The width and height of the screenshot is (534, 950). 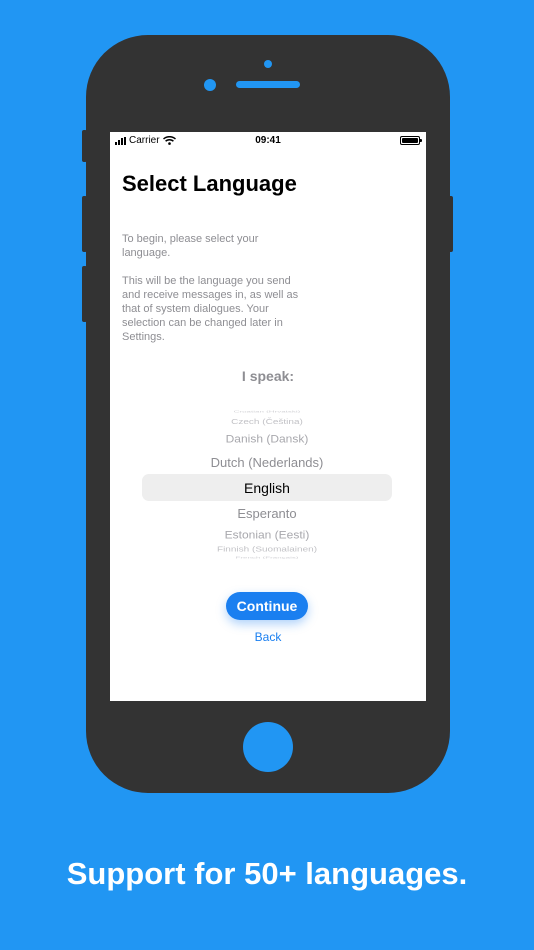 I want to click on picker-option: Danish (Dansk), so click(x=267, y=439).